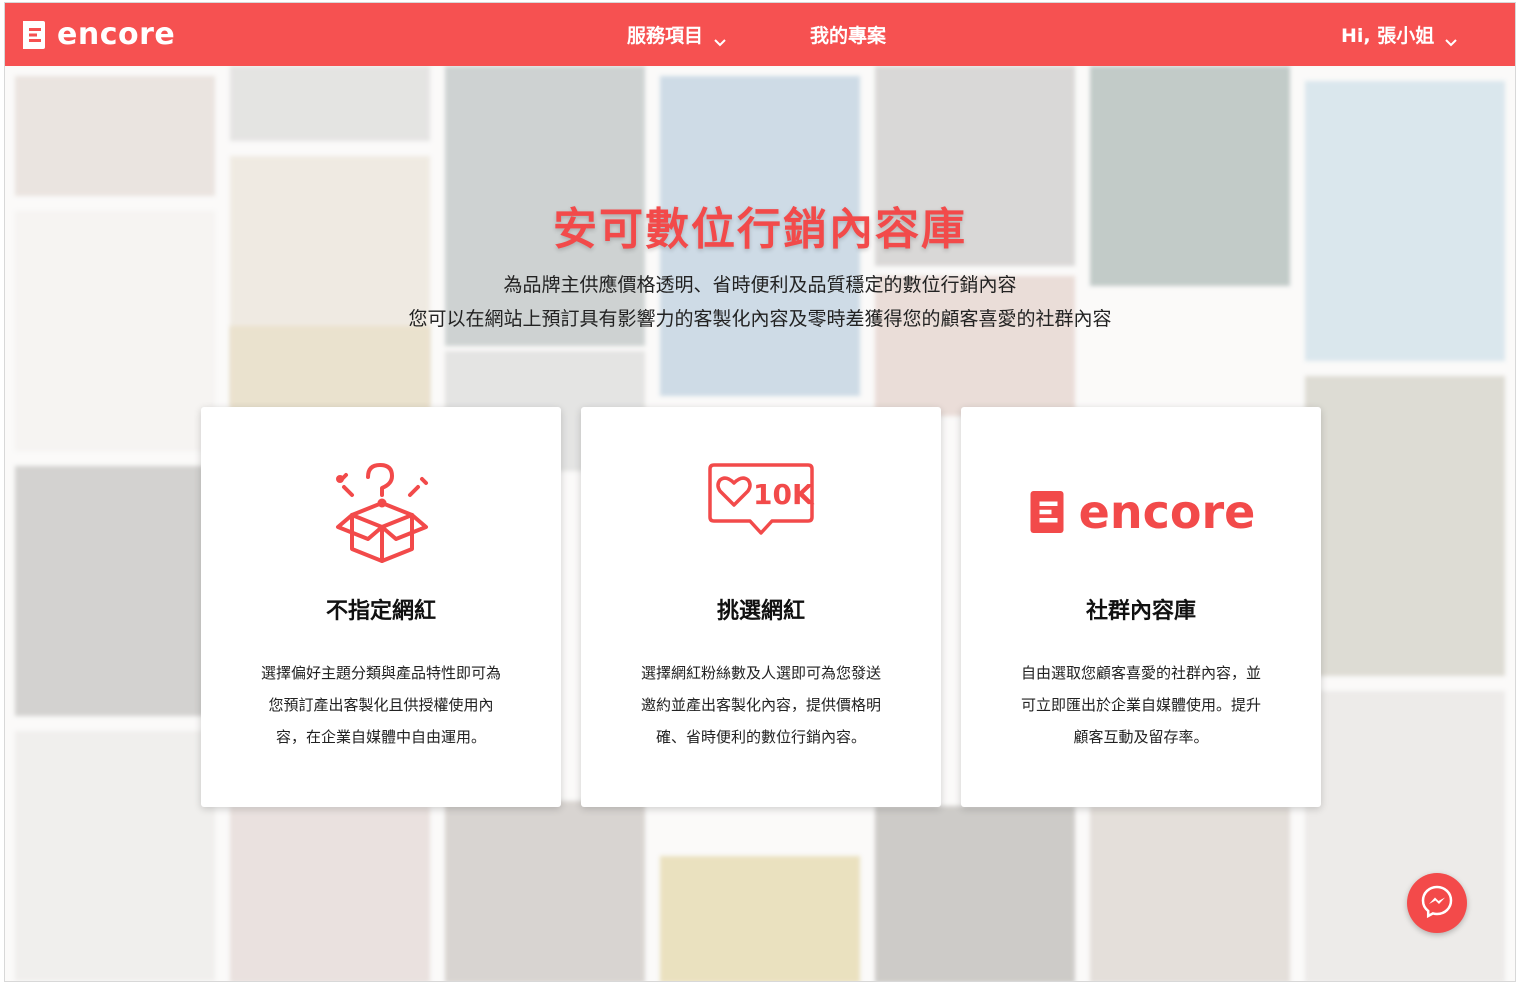  Describe the element at coordinates (760, 285) in the screenshot. I see `hero-subtitle-line1: 為品牌主供應價格透明、省時便利及品質穩定的數位行銷內容` at that location.